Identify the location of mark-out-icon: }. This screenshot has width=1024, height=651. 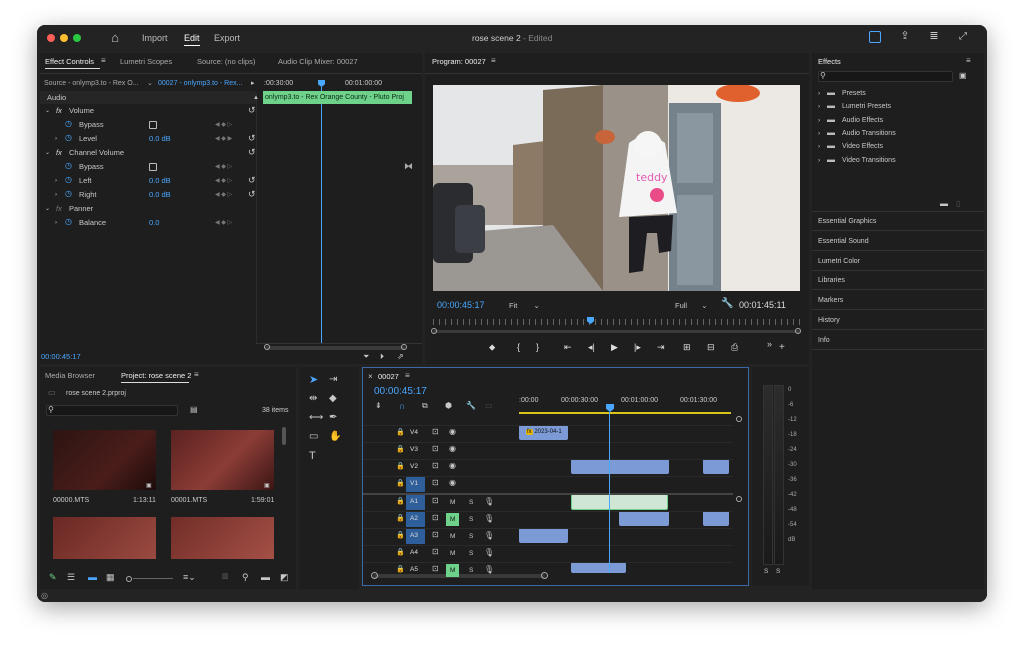
(537, 347).